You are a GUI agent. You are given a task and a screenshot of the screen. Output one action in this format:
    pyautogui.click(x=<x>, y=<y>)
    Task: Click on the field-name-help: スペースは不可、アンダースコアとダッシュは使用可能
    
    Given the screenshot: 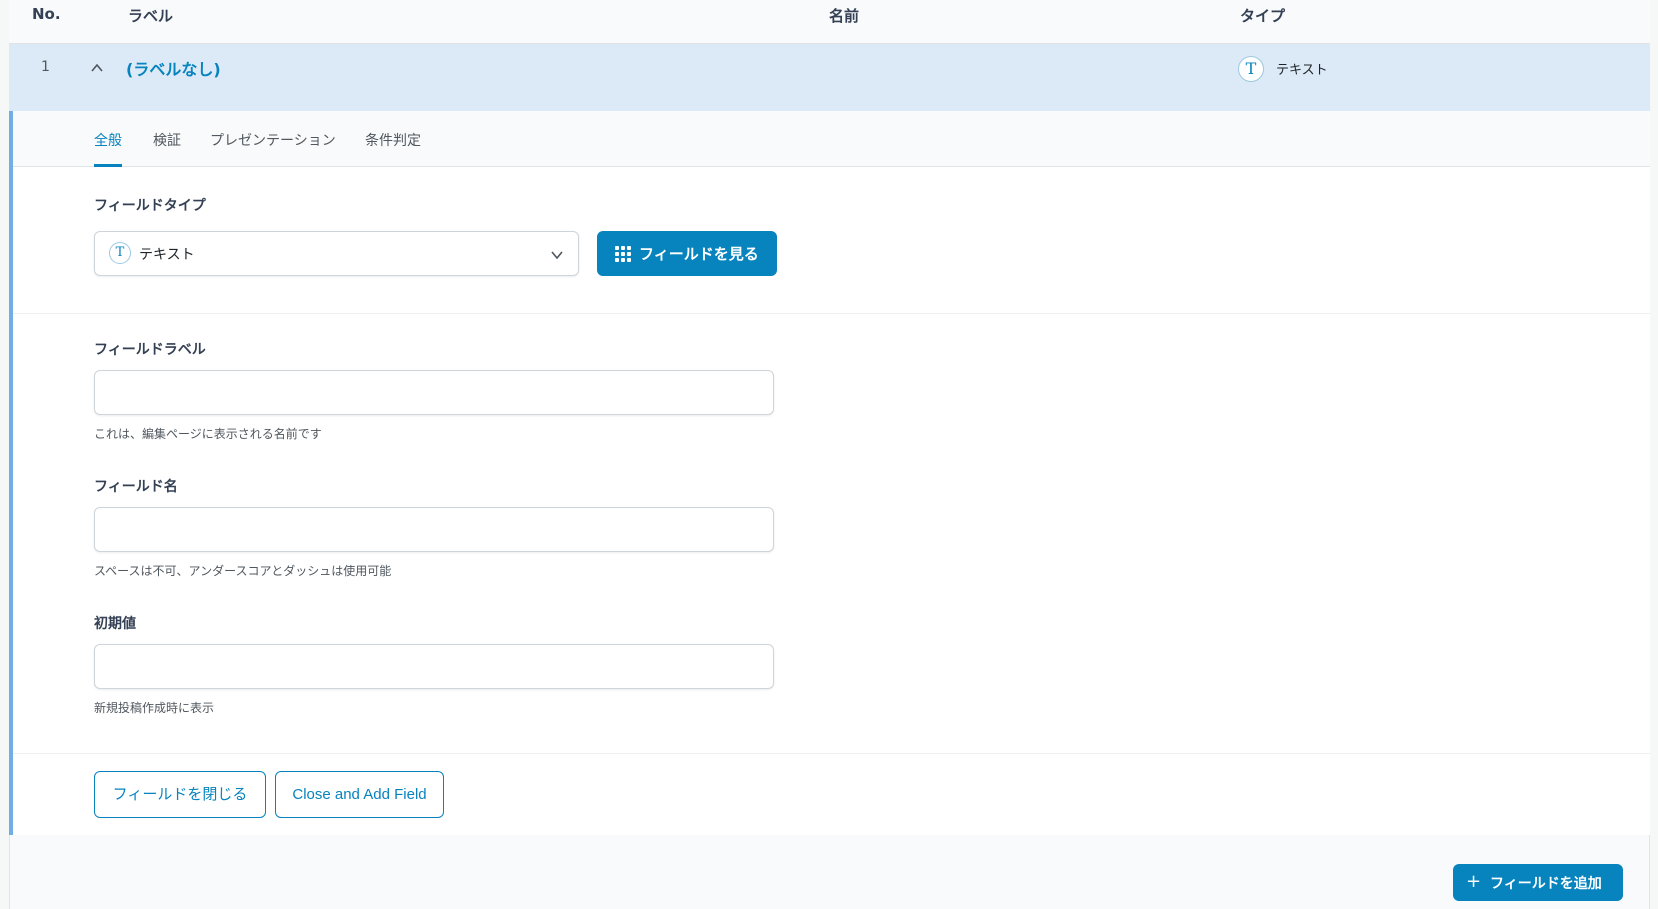 What is the action you would take?
    pyautogui.click(x=243, y=571)
    